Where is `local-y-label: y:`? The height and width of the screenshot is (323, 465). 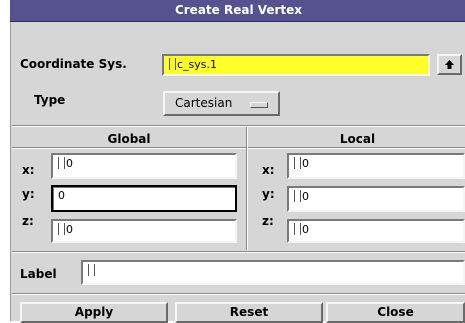 local-y-label: y: is located at coordinates (268, 194).